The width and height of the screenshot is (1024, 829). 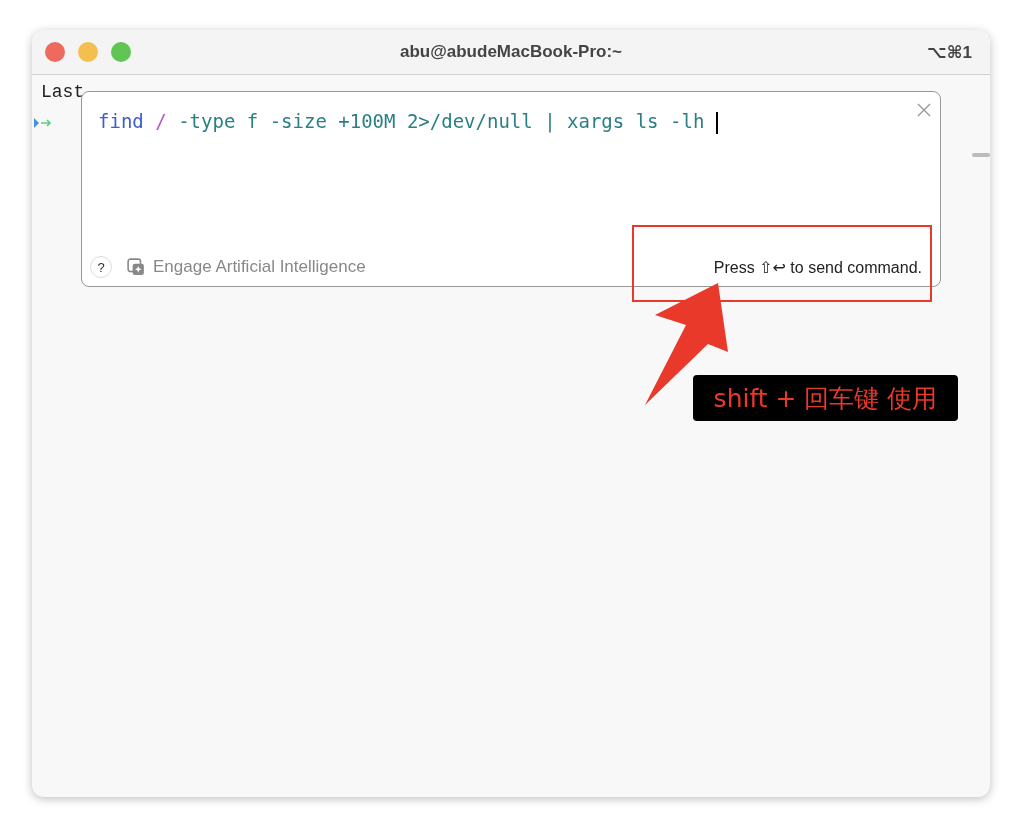 I want to click on window-title: abu@abudeMacBook-Pro:~, so click(x=511, y=52).